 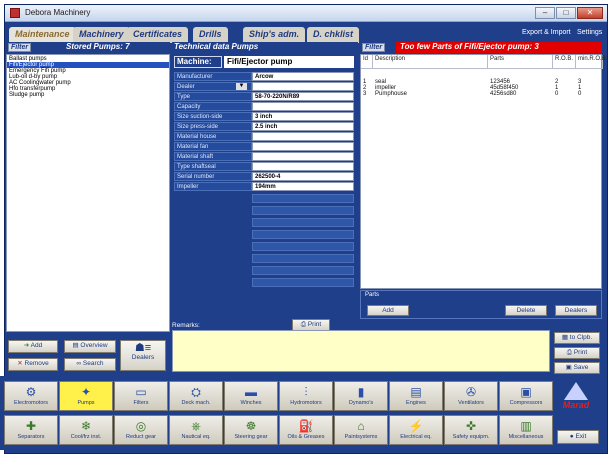 What do you see at coordinates (569, 367) in the screenshot?
I see `save-icon: ▣` at bounding box center [569, 367].